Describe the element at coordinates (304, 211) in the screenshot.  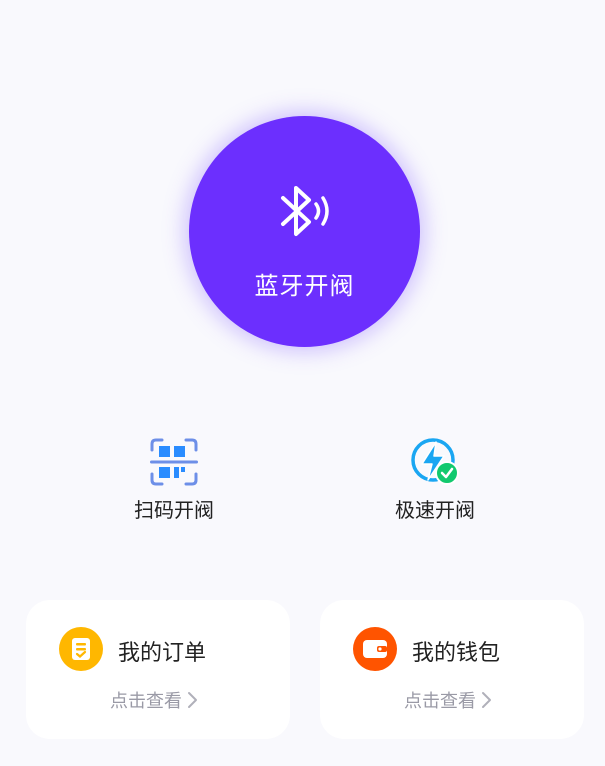
I see `bluetooth-icon` at that location.